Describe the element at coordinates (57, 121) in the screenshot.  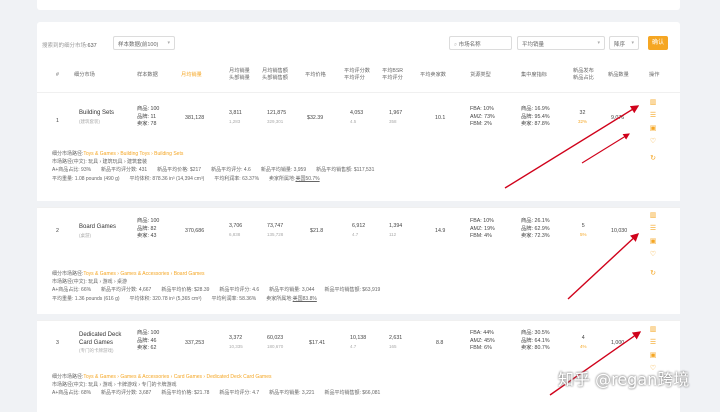
I see `row-index: 1` at that location.